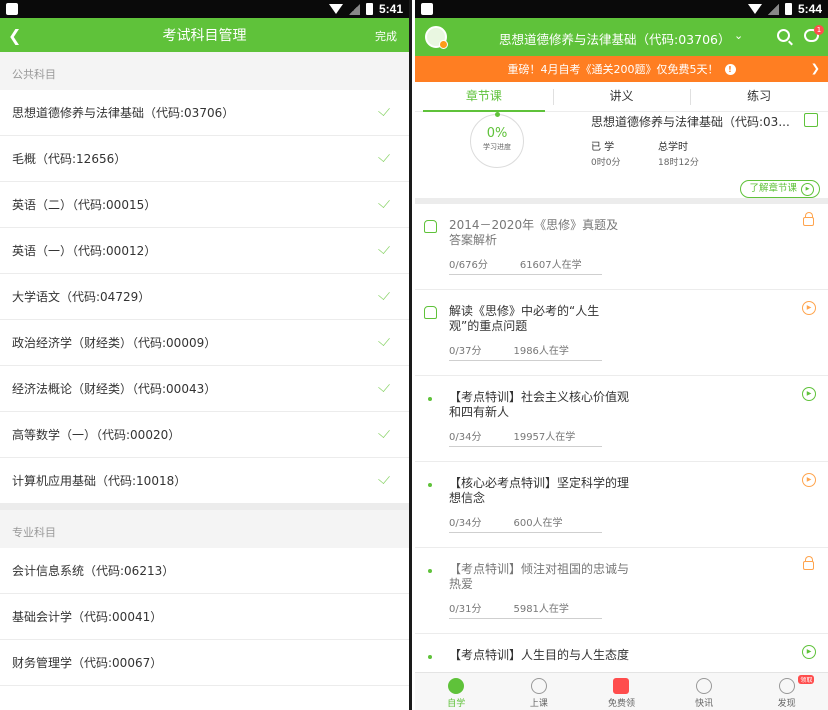  I want to click on lightning-icon, so click(704, 686).